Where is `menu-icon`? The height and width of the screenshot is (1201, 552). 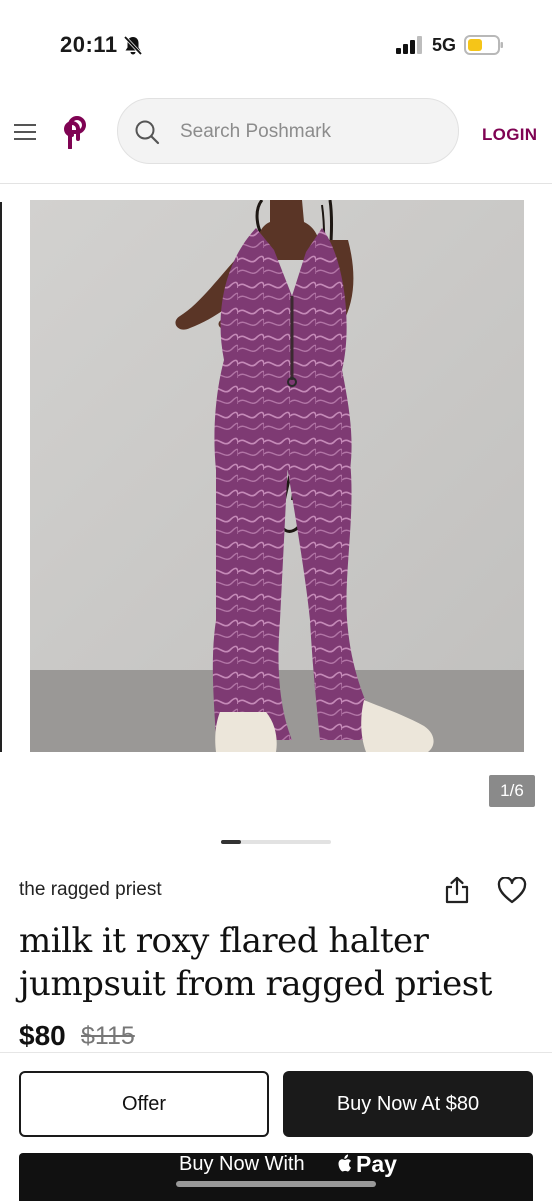
menu-icon is located at coordinates (25, 132).